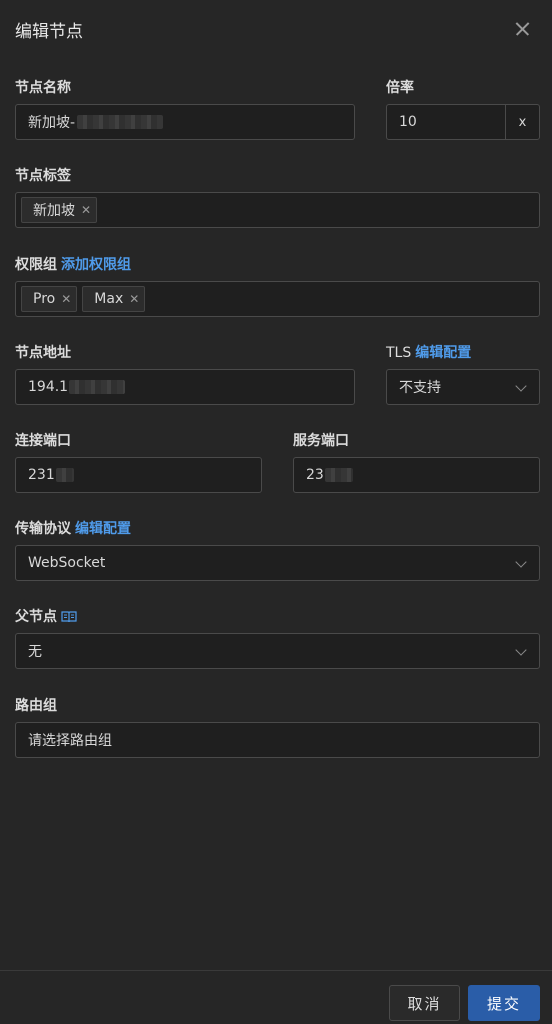 Image resolution: width=552 pixels, height=1024 pixels. Describe the element at coordinates (43, 353) in the screenshot. I see `node-address-label: 节点地址` at that location.